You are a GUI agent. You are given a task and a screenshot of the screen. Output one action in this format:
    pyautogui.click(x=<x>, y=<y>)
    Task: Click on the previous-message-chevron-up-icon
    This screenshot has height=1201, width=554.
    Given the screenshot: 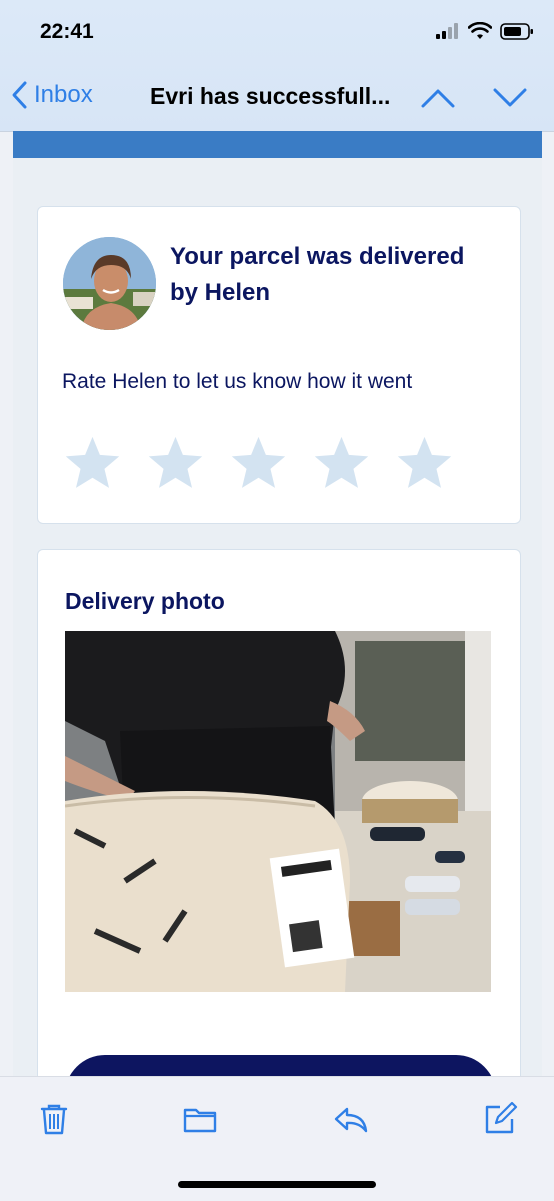 What is the action you would take?
    pyautogui.click(x=438, y=97)
    